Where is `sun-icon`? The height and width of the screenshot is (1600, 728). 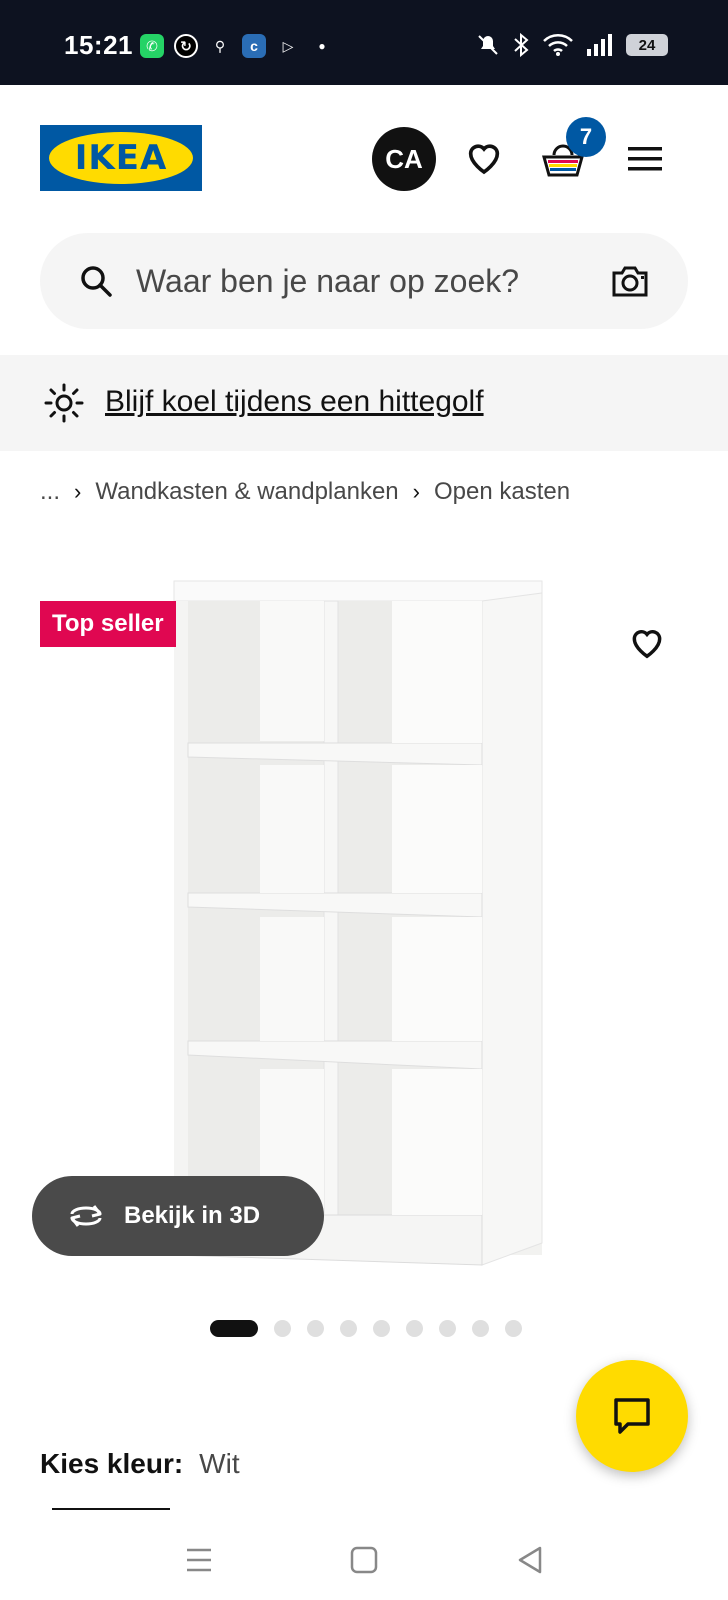 sun-icon is located at coordinates (64, 403).